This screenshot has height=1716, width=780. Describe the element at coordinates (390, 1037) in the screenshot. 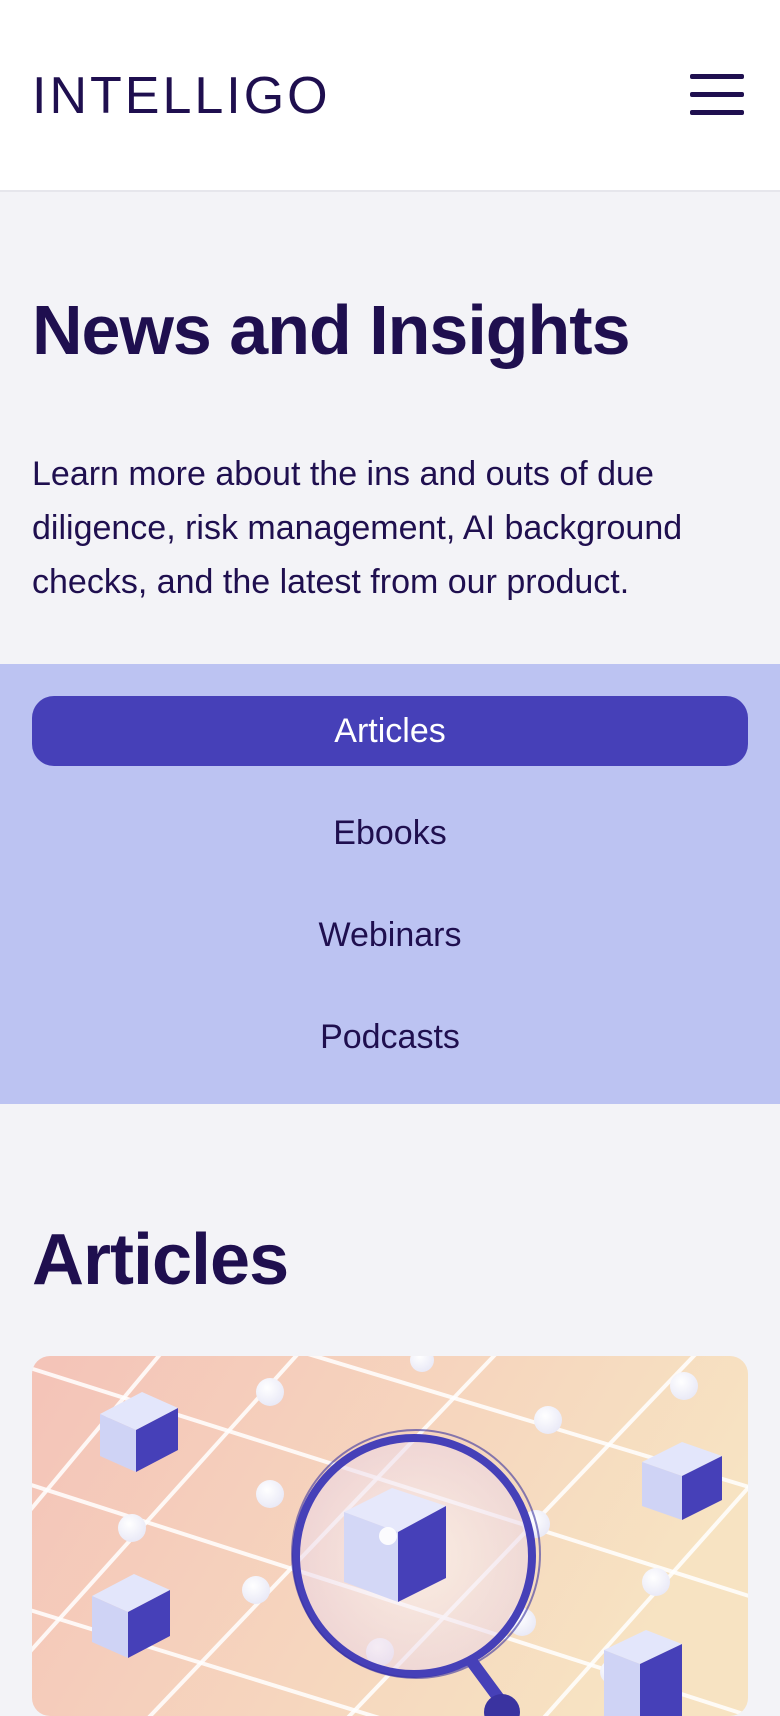

I see `tab-podcasts: Podcasts` at that location.